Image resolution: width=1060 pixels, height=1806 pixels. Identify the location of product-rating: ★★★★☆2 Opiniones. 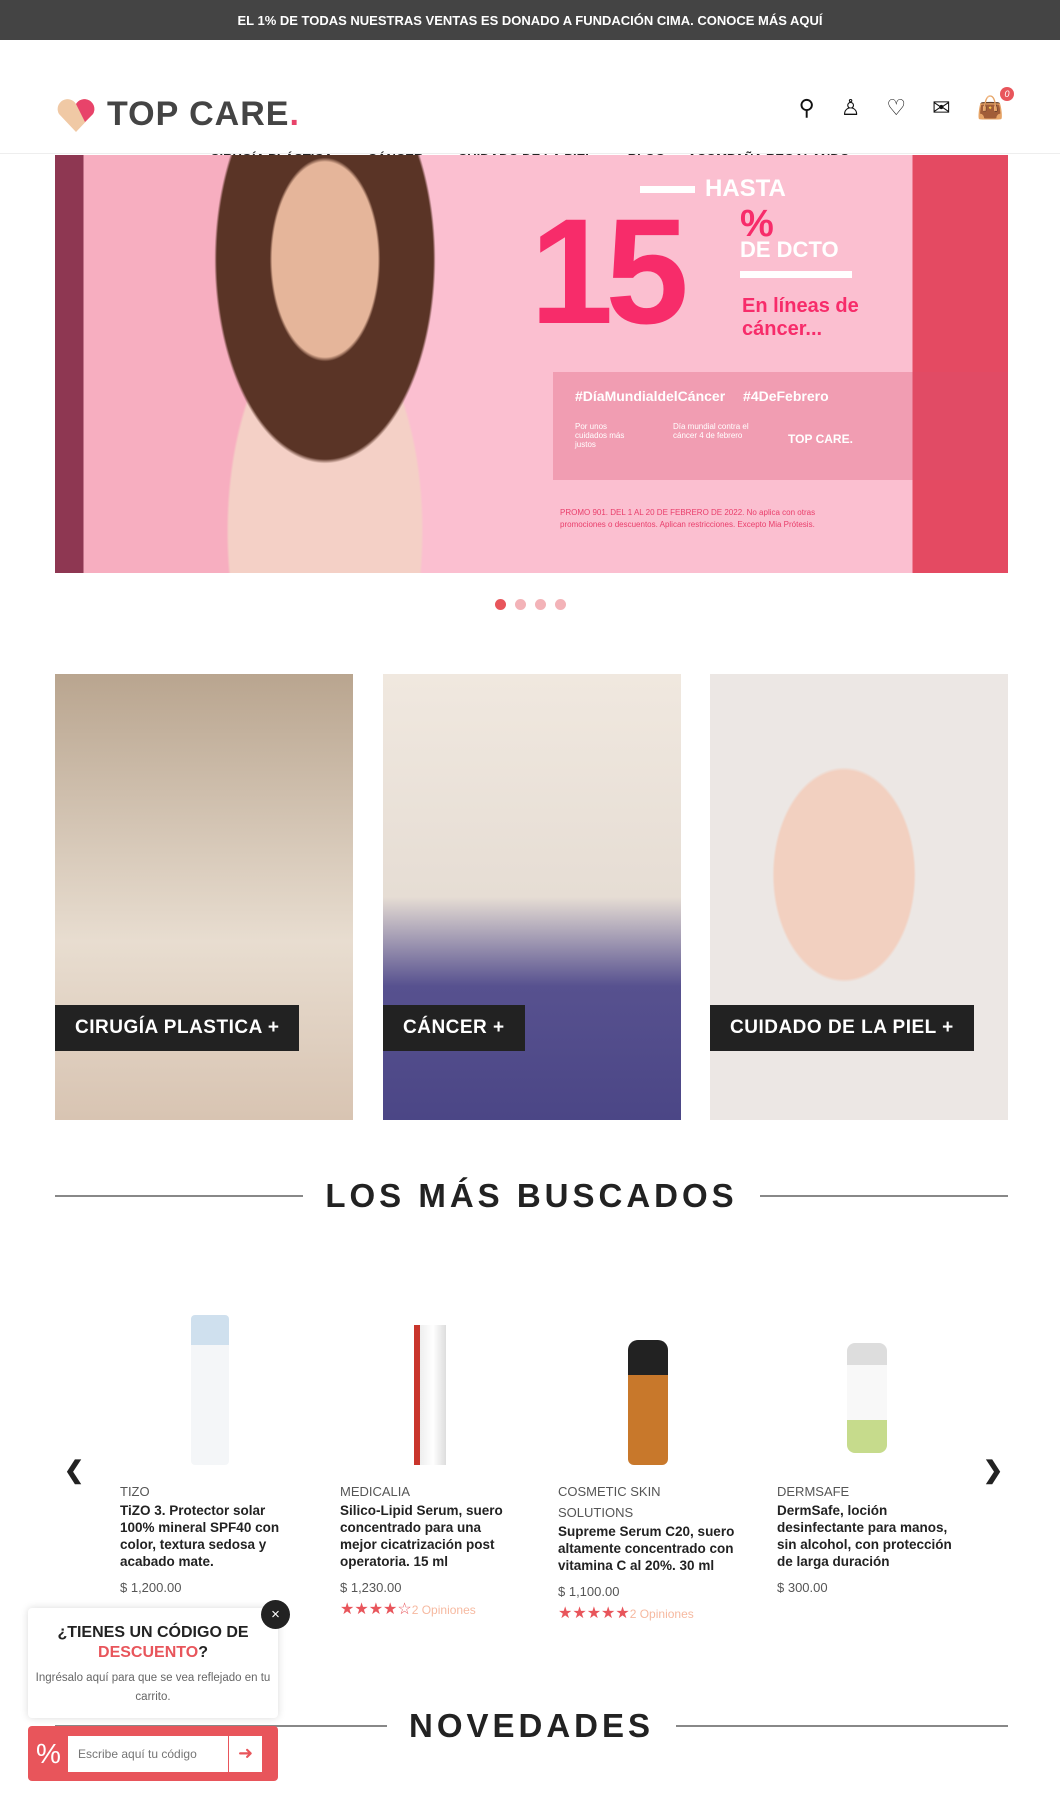
(408, 1609).